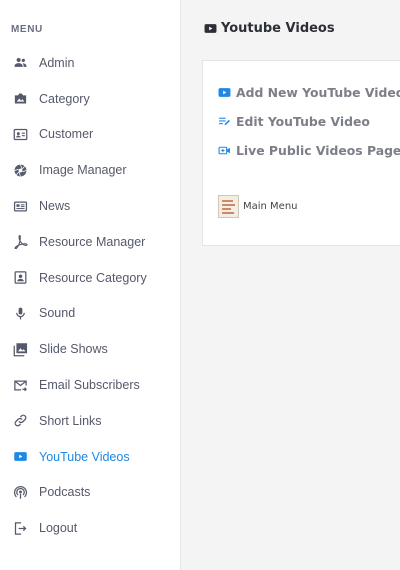 This screenshot has height=570, width=400. What do you see at coordinates (55, 206) in the screenshot?
I see `sidebar-item-label: News` at bounding box center [55, 206].